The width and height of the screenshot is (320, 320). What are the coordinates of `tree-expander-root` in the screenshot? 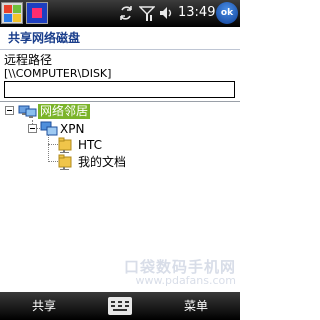 It's located at (9, 110).